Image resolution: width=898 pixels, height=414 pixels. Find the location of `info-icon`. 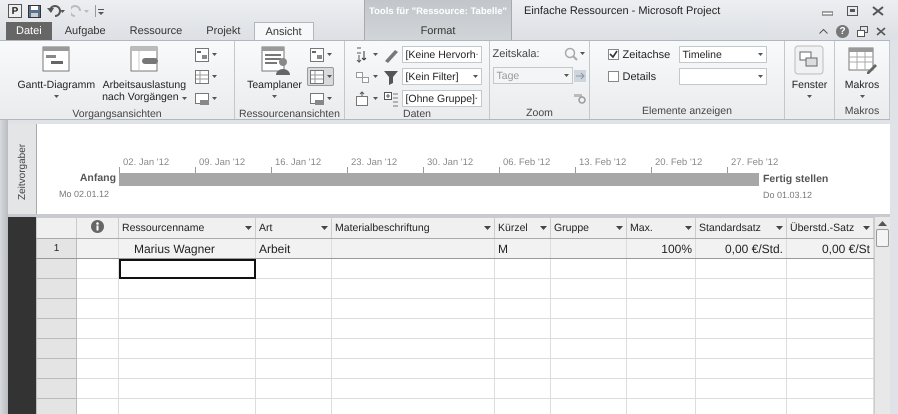

info-icon is located at coordinates (97, 226).